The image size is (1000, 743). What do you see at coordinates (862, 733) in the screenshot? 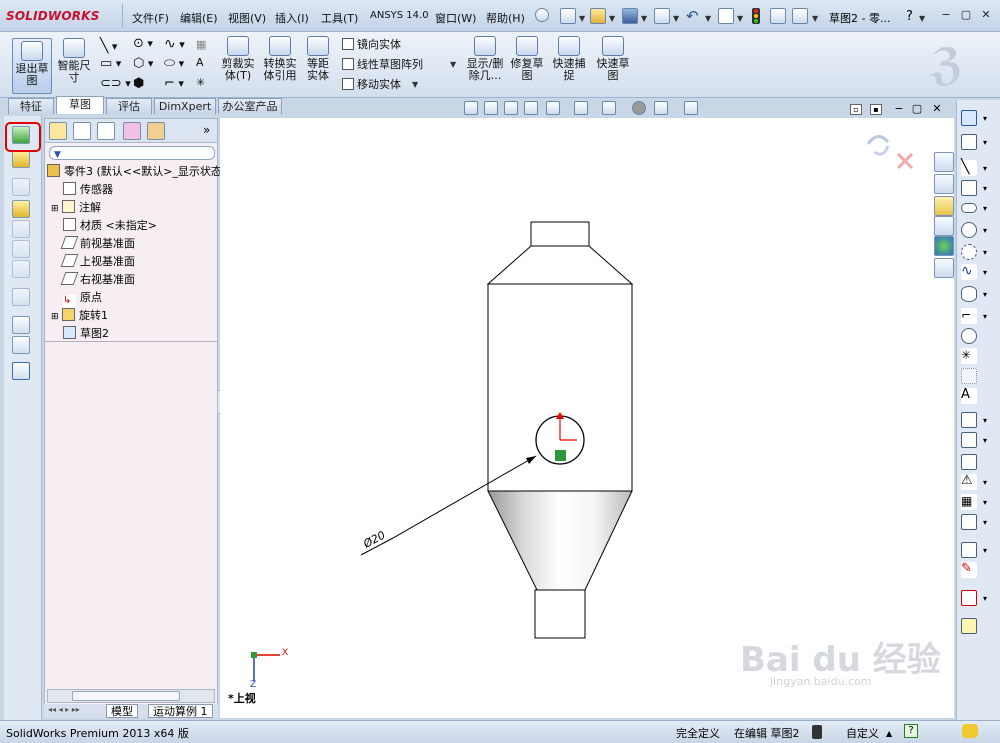
I see `units-selector: 自定义` at bounding box center [862, 733].